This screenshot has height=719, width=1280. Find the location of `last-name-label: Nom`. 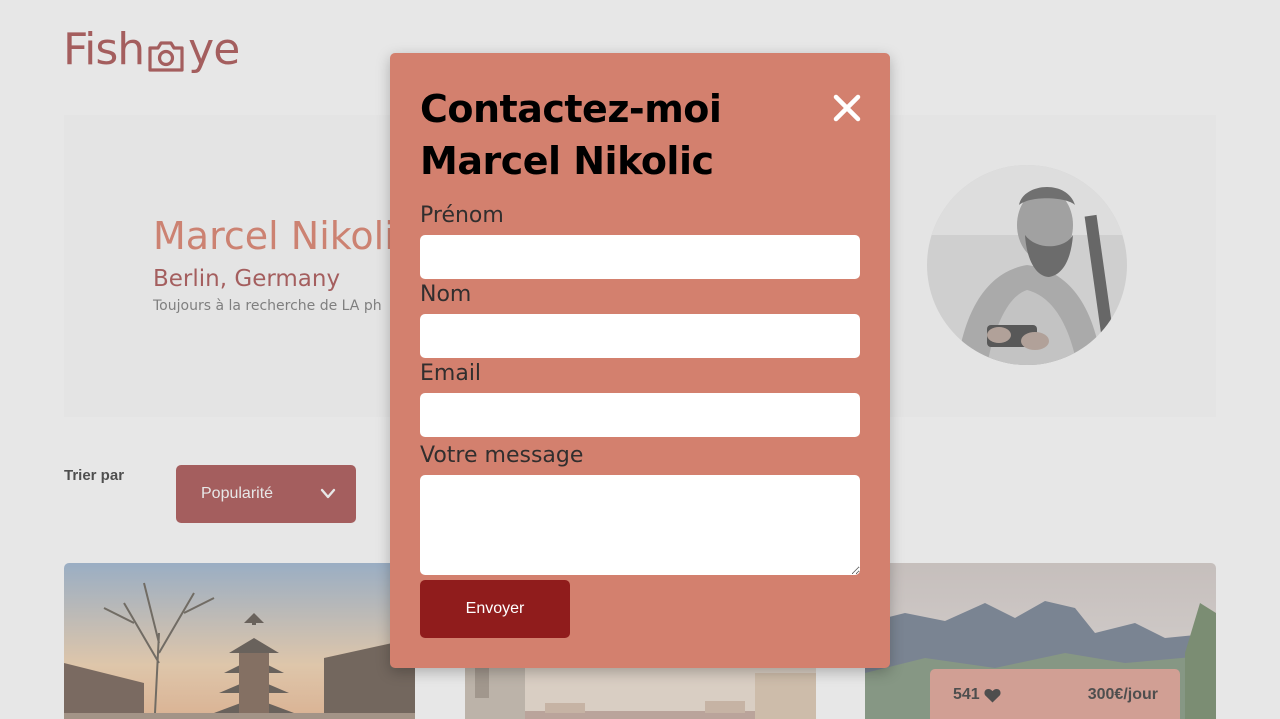

last-name-label: Nom is located at coordinates (446, 294).